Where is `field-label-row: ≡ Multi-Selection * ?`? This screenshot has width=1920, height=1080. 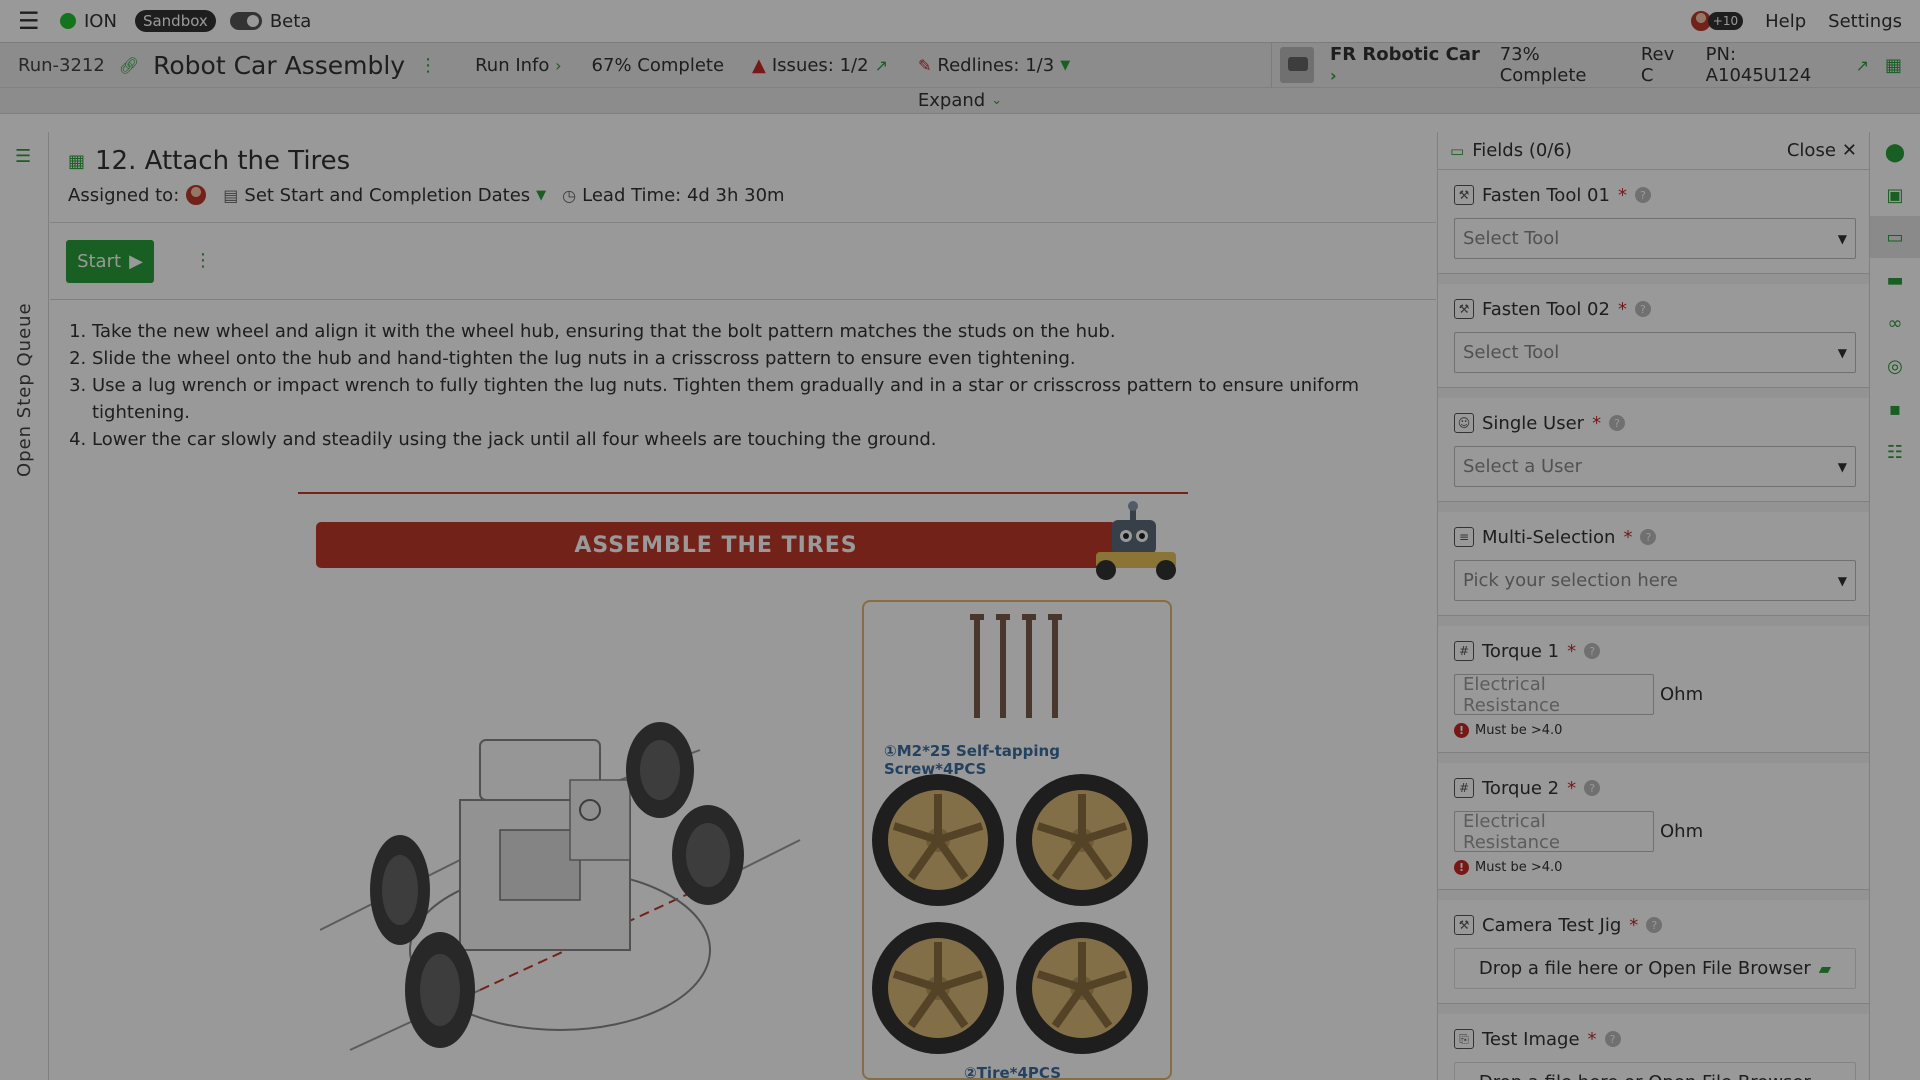
field-label-row: ≡ Multi-Selection * ? is located at coordinates (1653, 537).